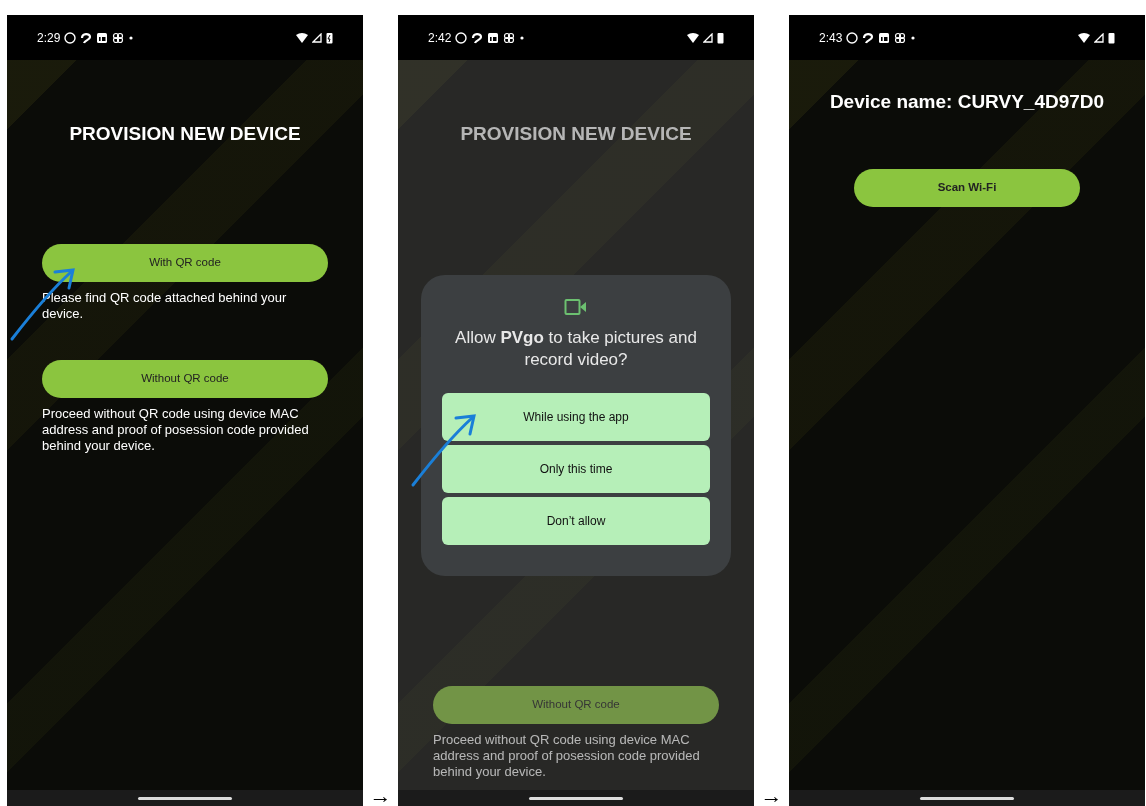 The width and height of the screenshot is (1146, 806). What do you see at coordinates (576, 521) in the screenshot?
I see `permission-button: Don’t allow` at bounding box center [576, 521].